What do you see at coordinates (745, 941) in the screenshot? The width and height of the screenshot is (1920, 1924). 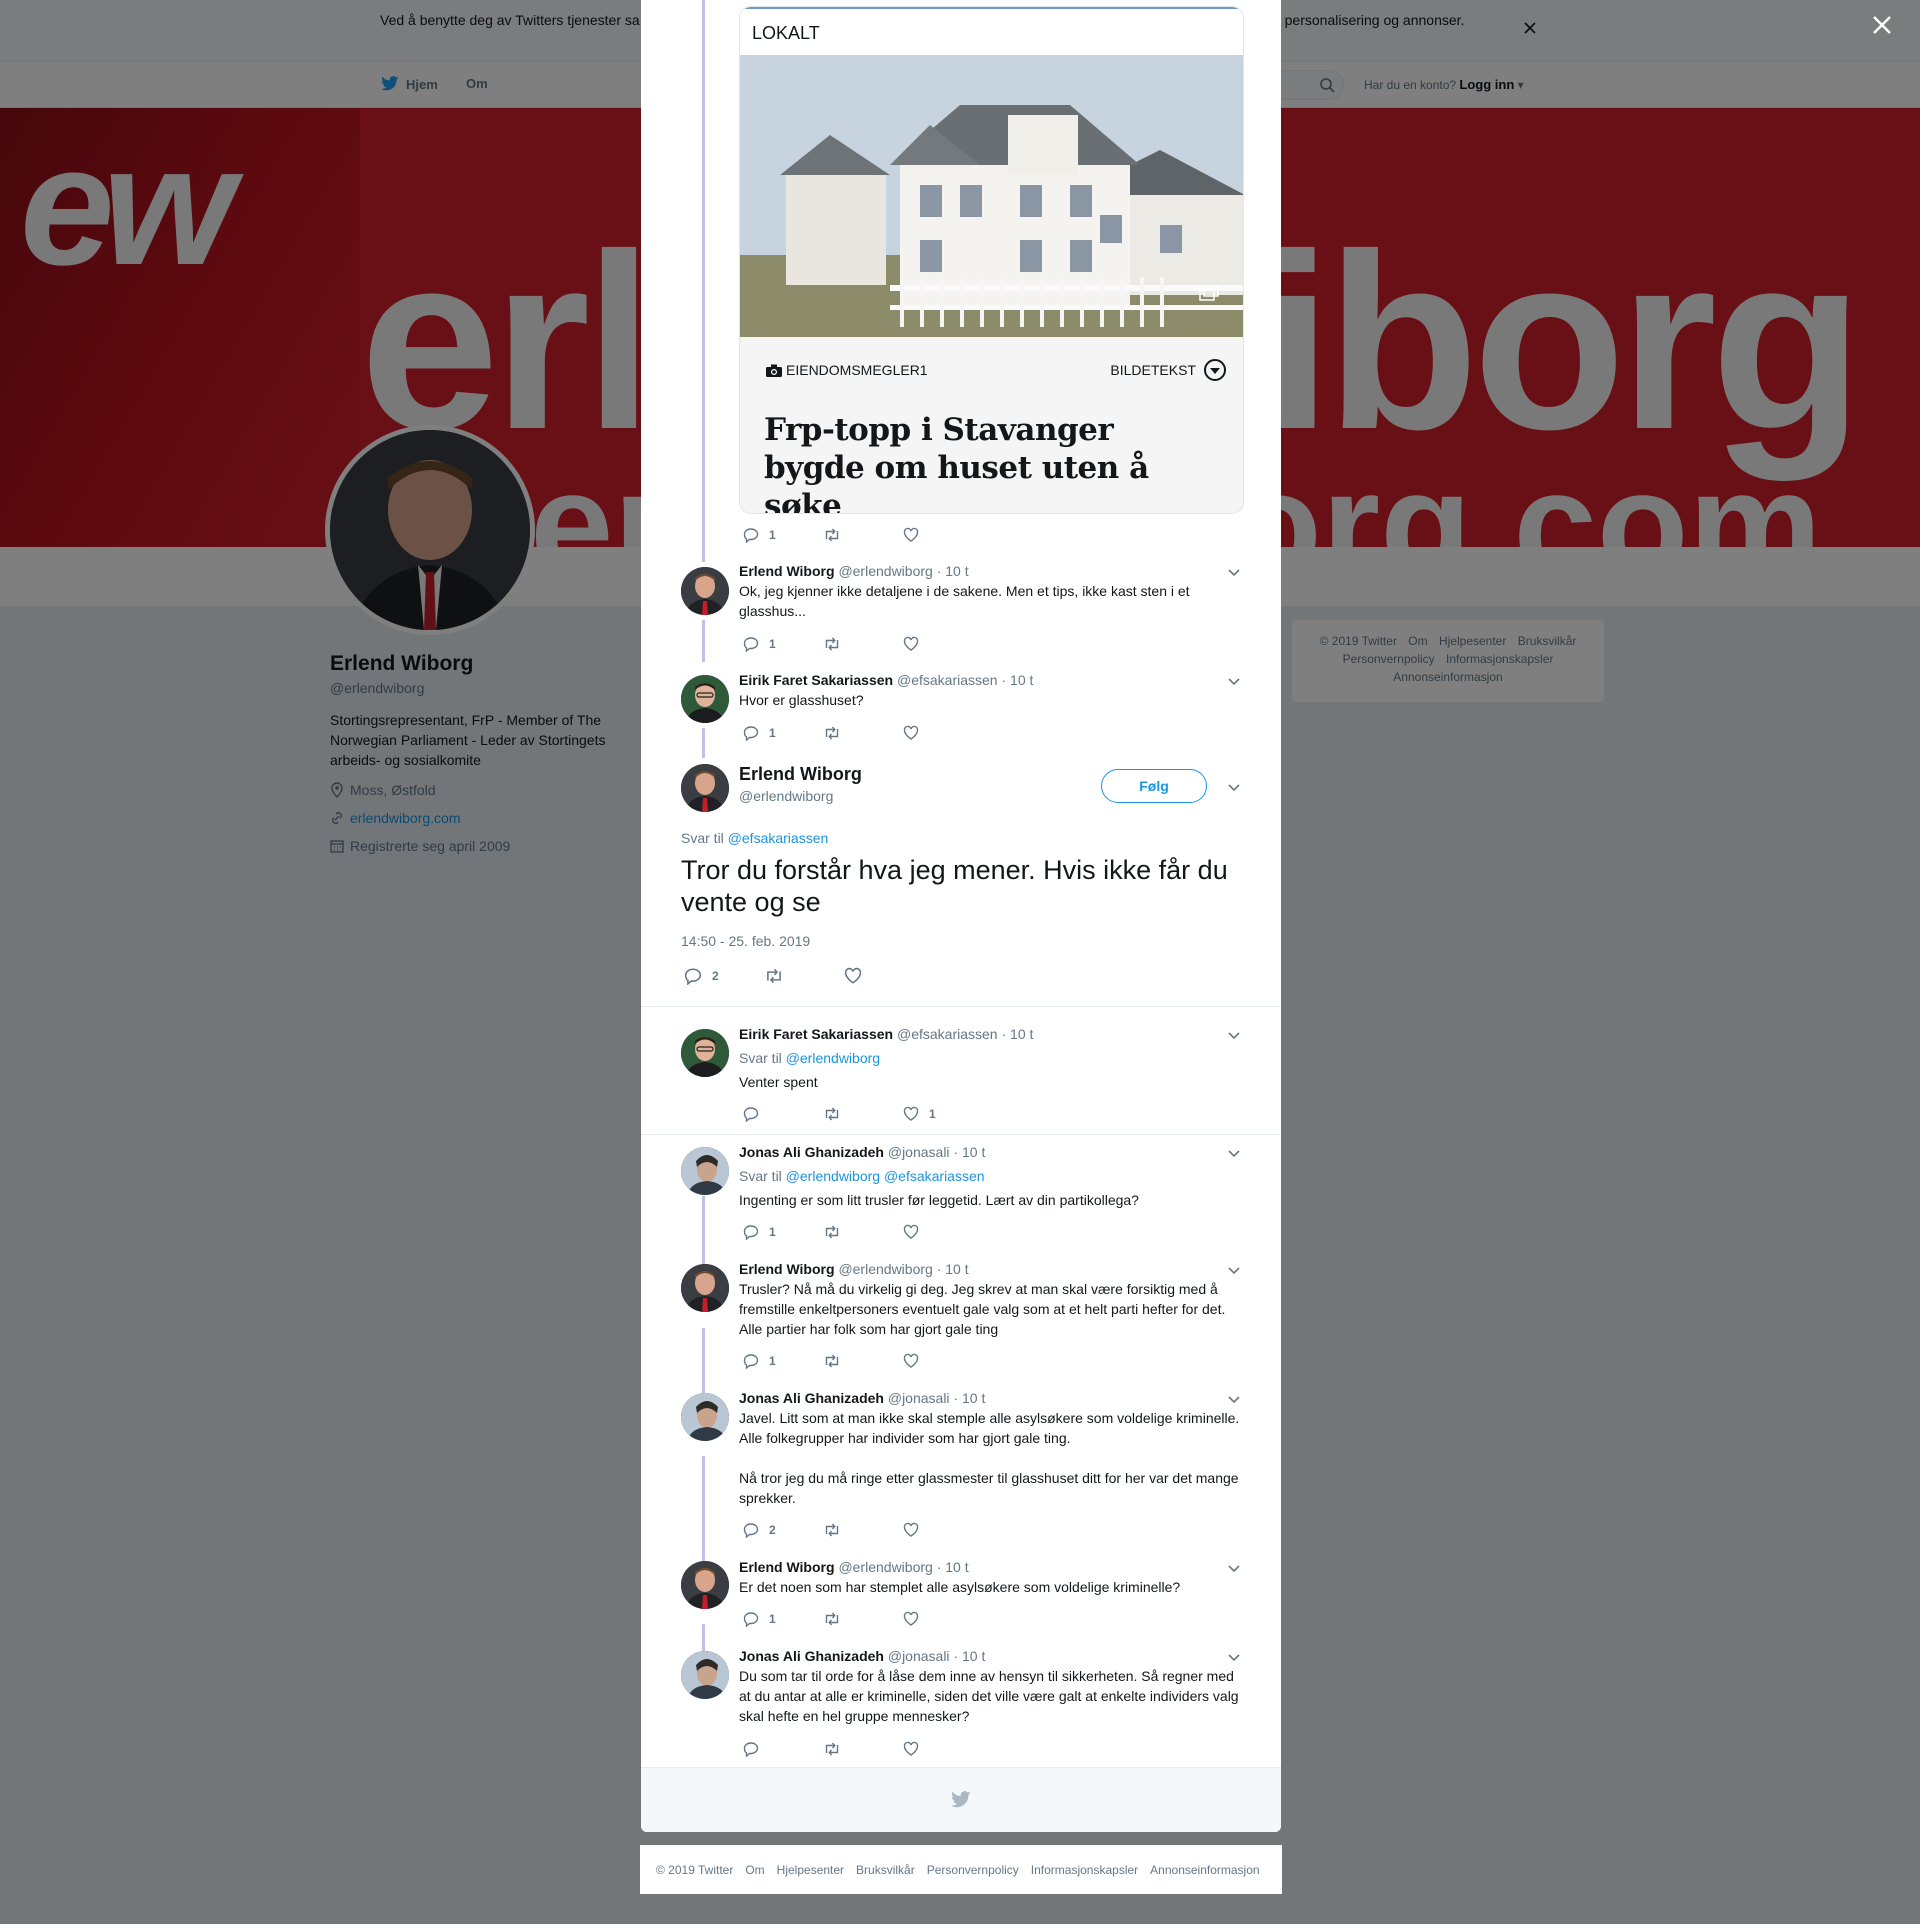 I see `main-tweet-timestamp: 14:50 - 25. feb. 2019` at bounding box center [745, 941].